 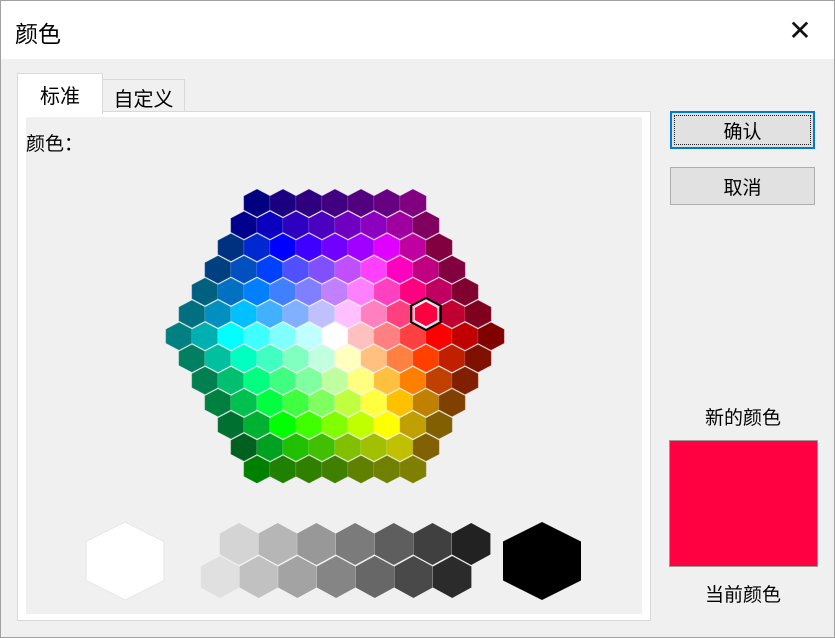 I want to click on cancel-button: 取消, so click(x=742, y=186).